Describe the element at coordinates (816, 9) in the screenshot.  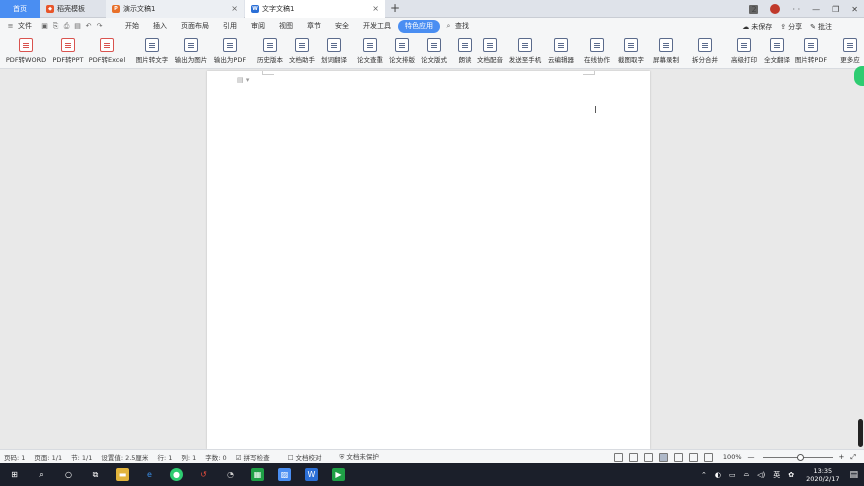
I see `minimize-button: —` at that location.